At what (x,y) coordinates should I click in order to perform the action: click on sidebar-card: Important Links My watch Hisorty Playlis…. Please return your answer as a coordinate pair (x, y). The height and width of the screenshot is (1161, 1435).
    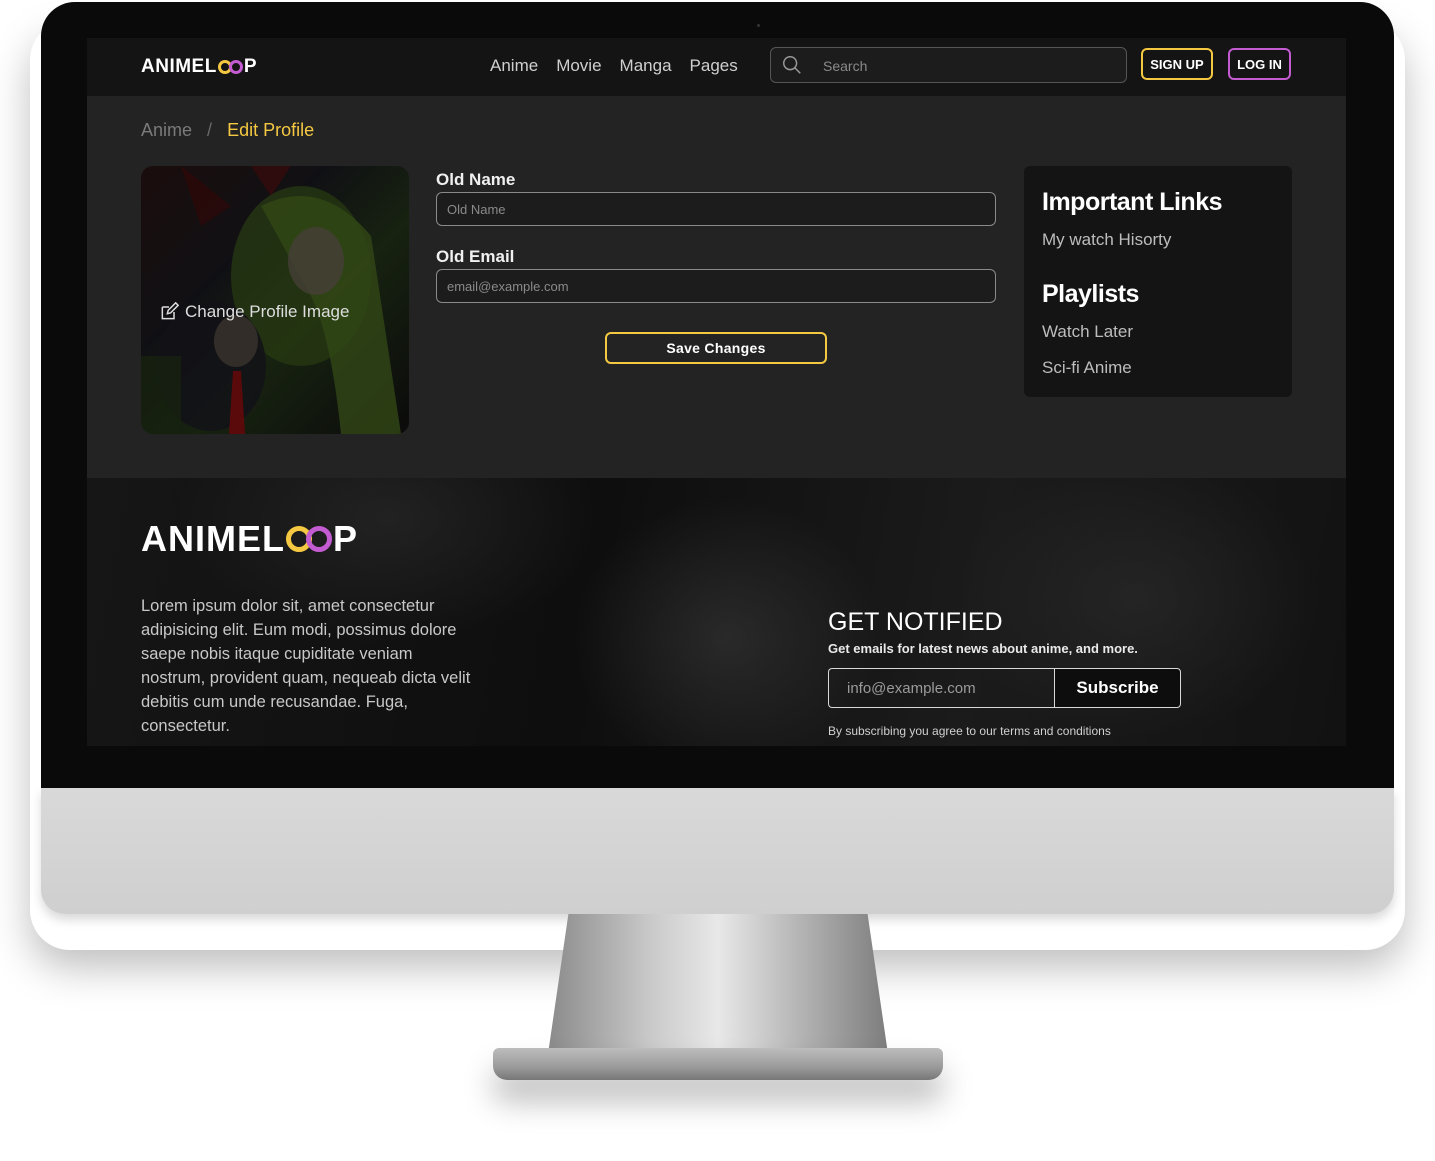
    Looking at the image, I should click on (1158, 281).